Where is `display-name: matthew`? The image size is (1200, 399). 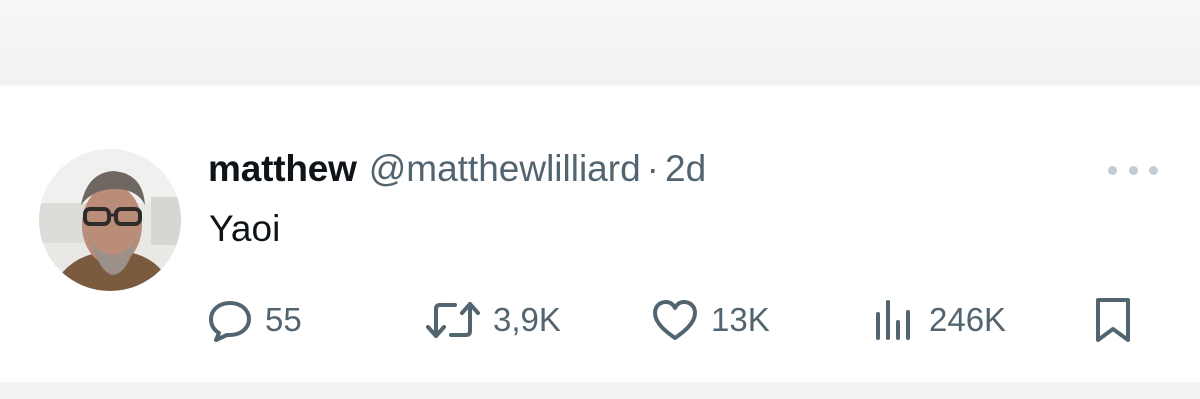
display-name: matthew is located at coordinates (282, 169).